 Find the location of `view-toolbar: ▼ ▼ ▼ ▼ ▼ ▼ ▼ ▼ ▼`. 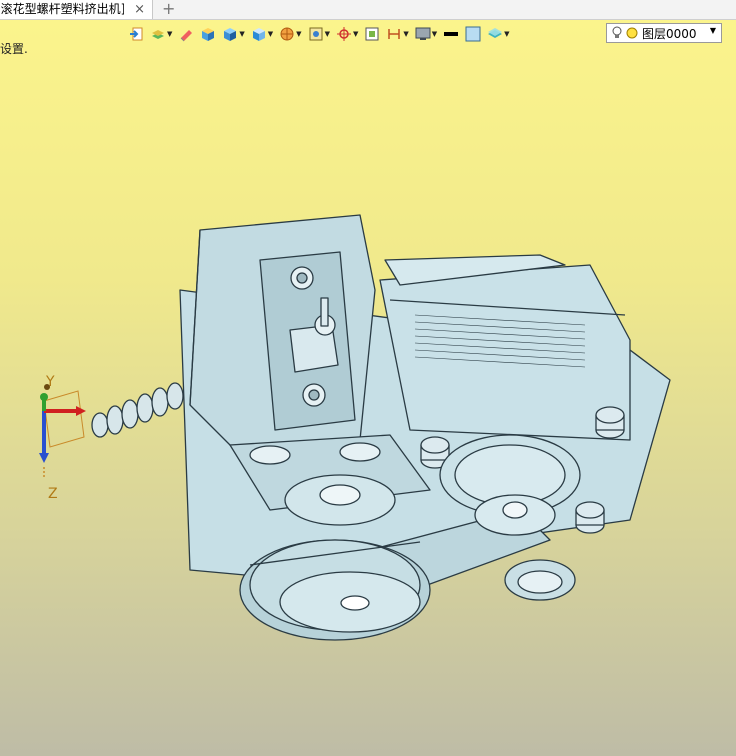

view-toolbar: ▼ ▼ ▼ ▼ ▼ ▼ ▼ ▼ ▼ is located at coordinates (319, 34).